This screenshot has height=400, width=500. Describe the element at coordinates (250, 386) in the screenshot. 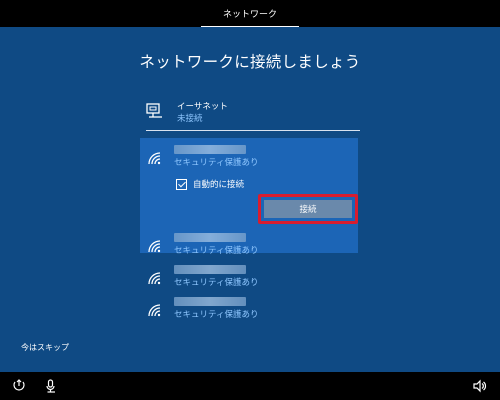

I see `taskbar` at that location.